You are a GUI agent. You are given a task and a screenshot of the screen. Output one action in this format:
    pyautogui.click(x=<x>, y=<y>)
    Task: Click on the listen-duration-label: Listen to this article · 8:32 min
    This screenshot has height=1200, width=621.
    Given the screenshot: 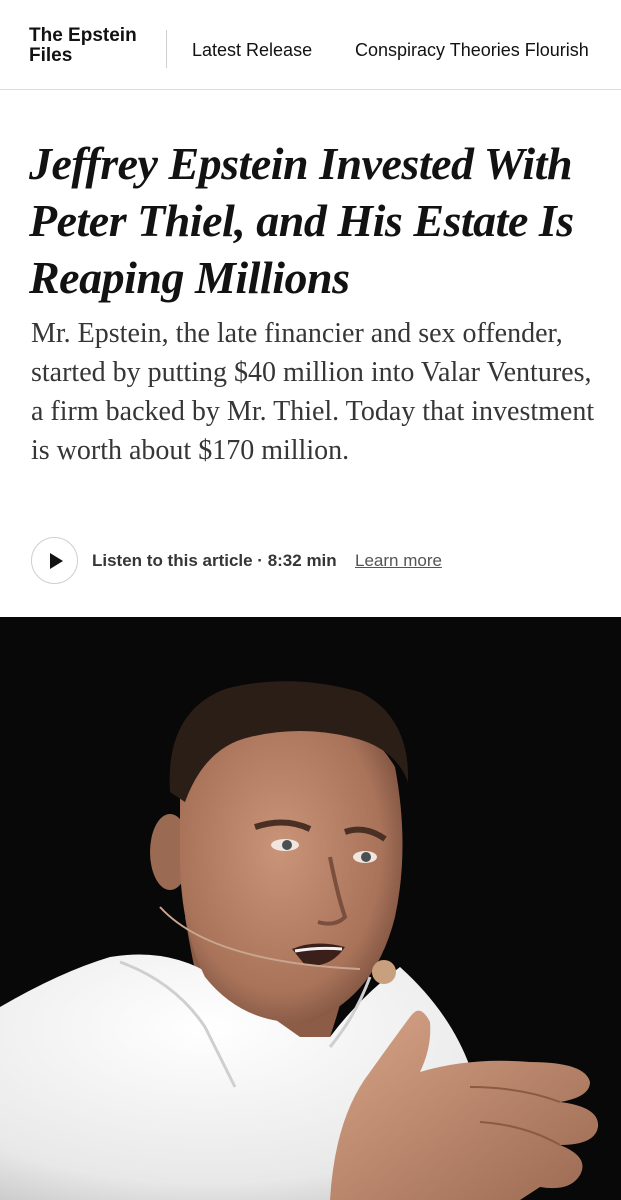 What is the action you would take?
    pyautogui.click(x=214, y=560)
    